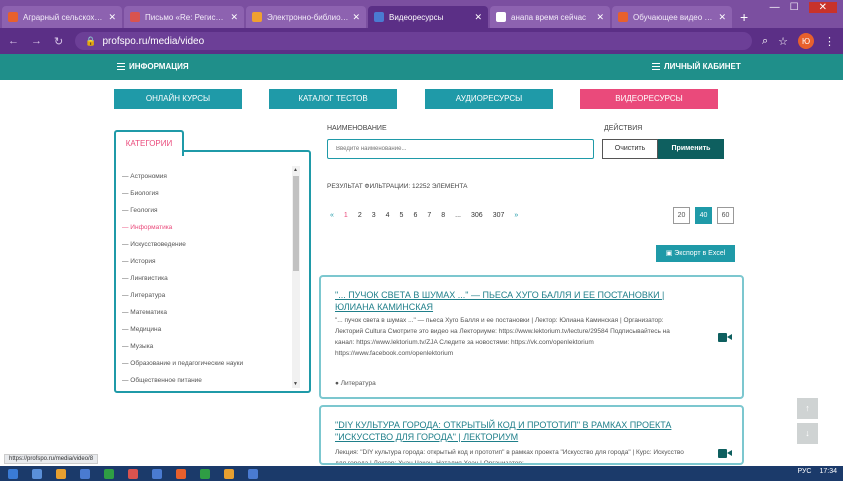  I want to click on clear-button: Очистить, so click(630, 149).